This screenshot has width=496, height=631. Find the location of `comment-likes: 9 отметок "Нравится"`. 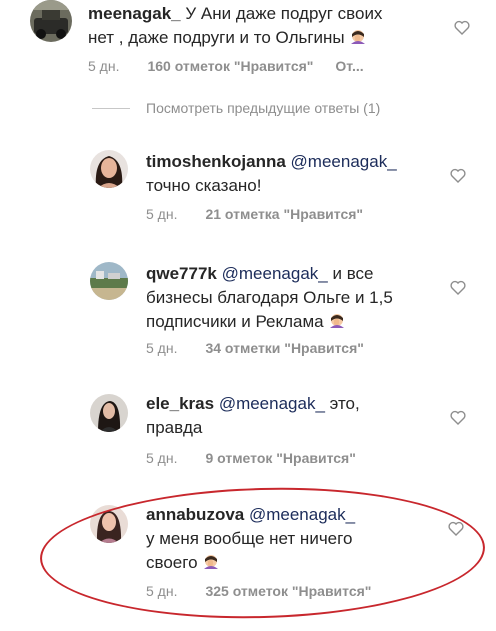

comment-likes: 9 отметок "Нравится" is located at coordinates (280, 458).